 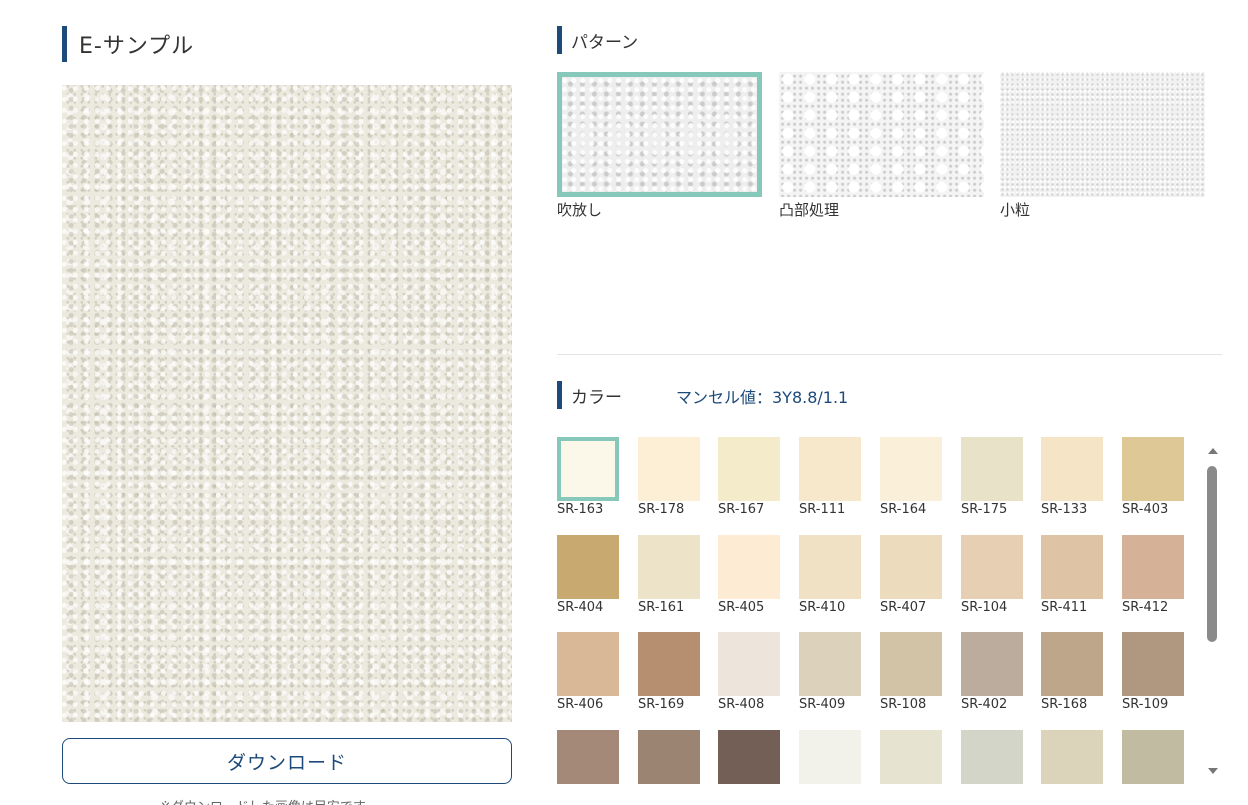 I want to click on color-swatch: SR-168, so click(x=1072, y=672).